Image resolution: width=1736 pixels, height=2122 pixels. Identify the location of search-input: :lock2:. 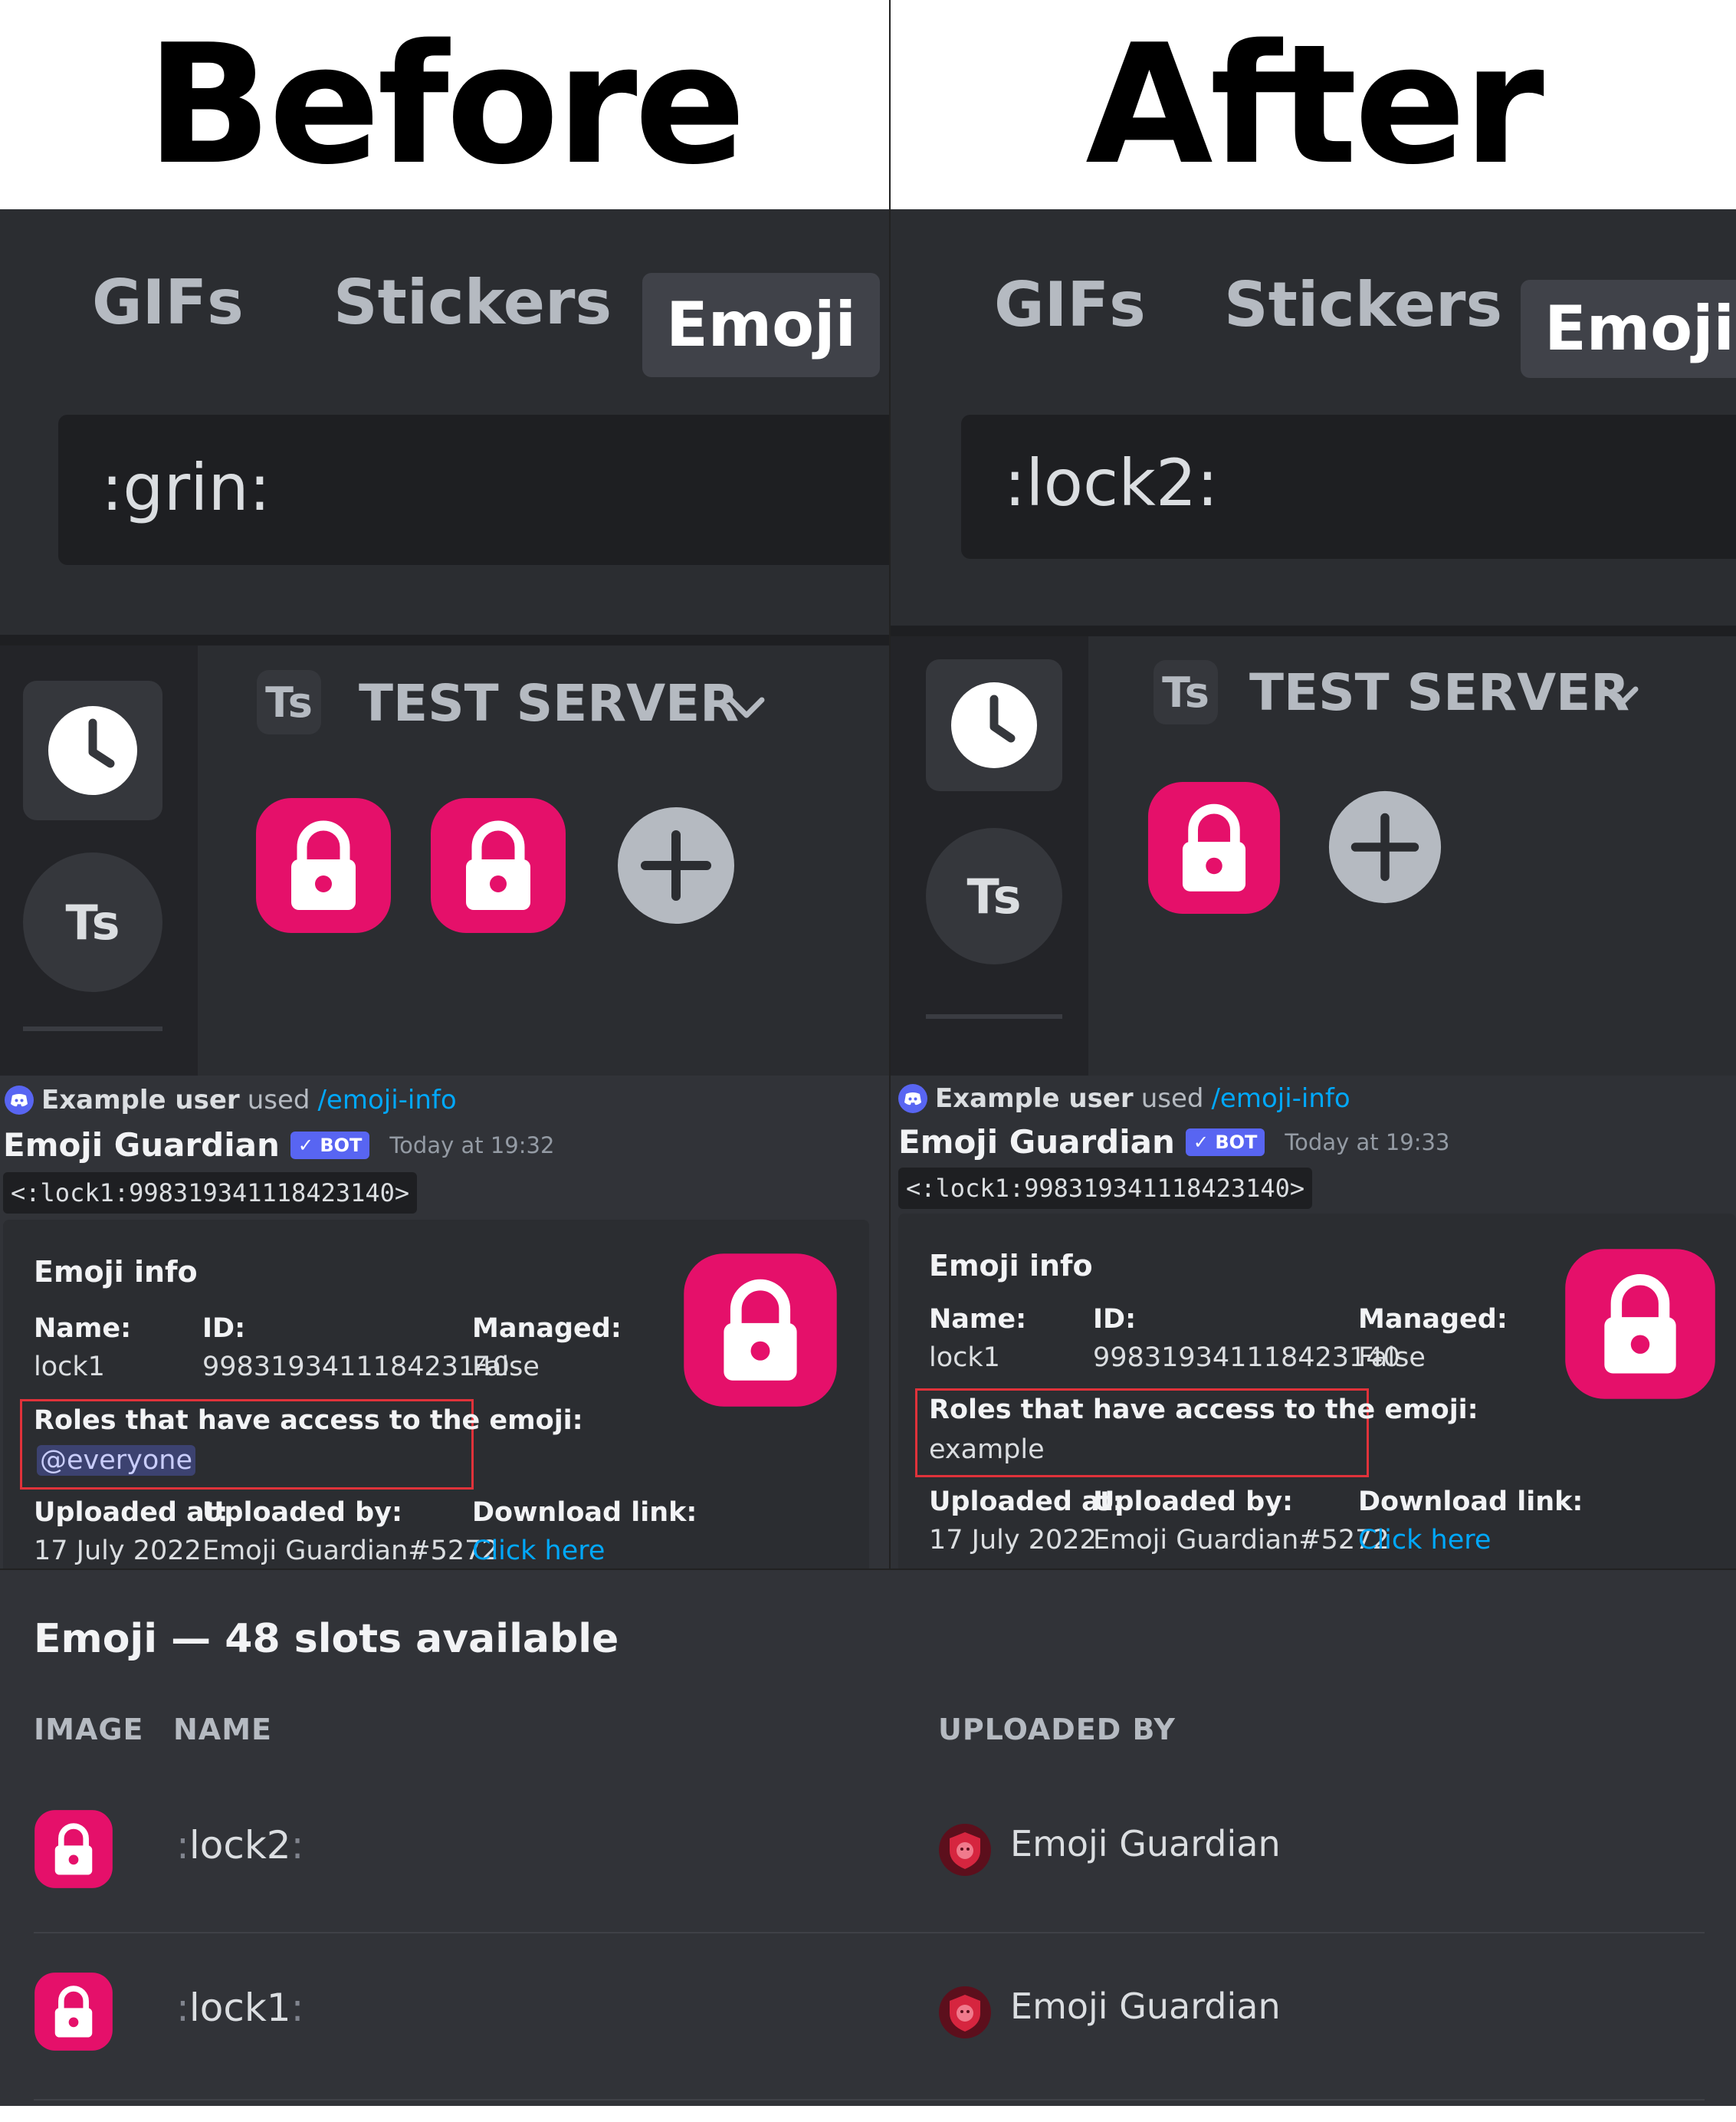
(1348, 487).